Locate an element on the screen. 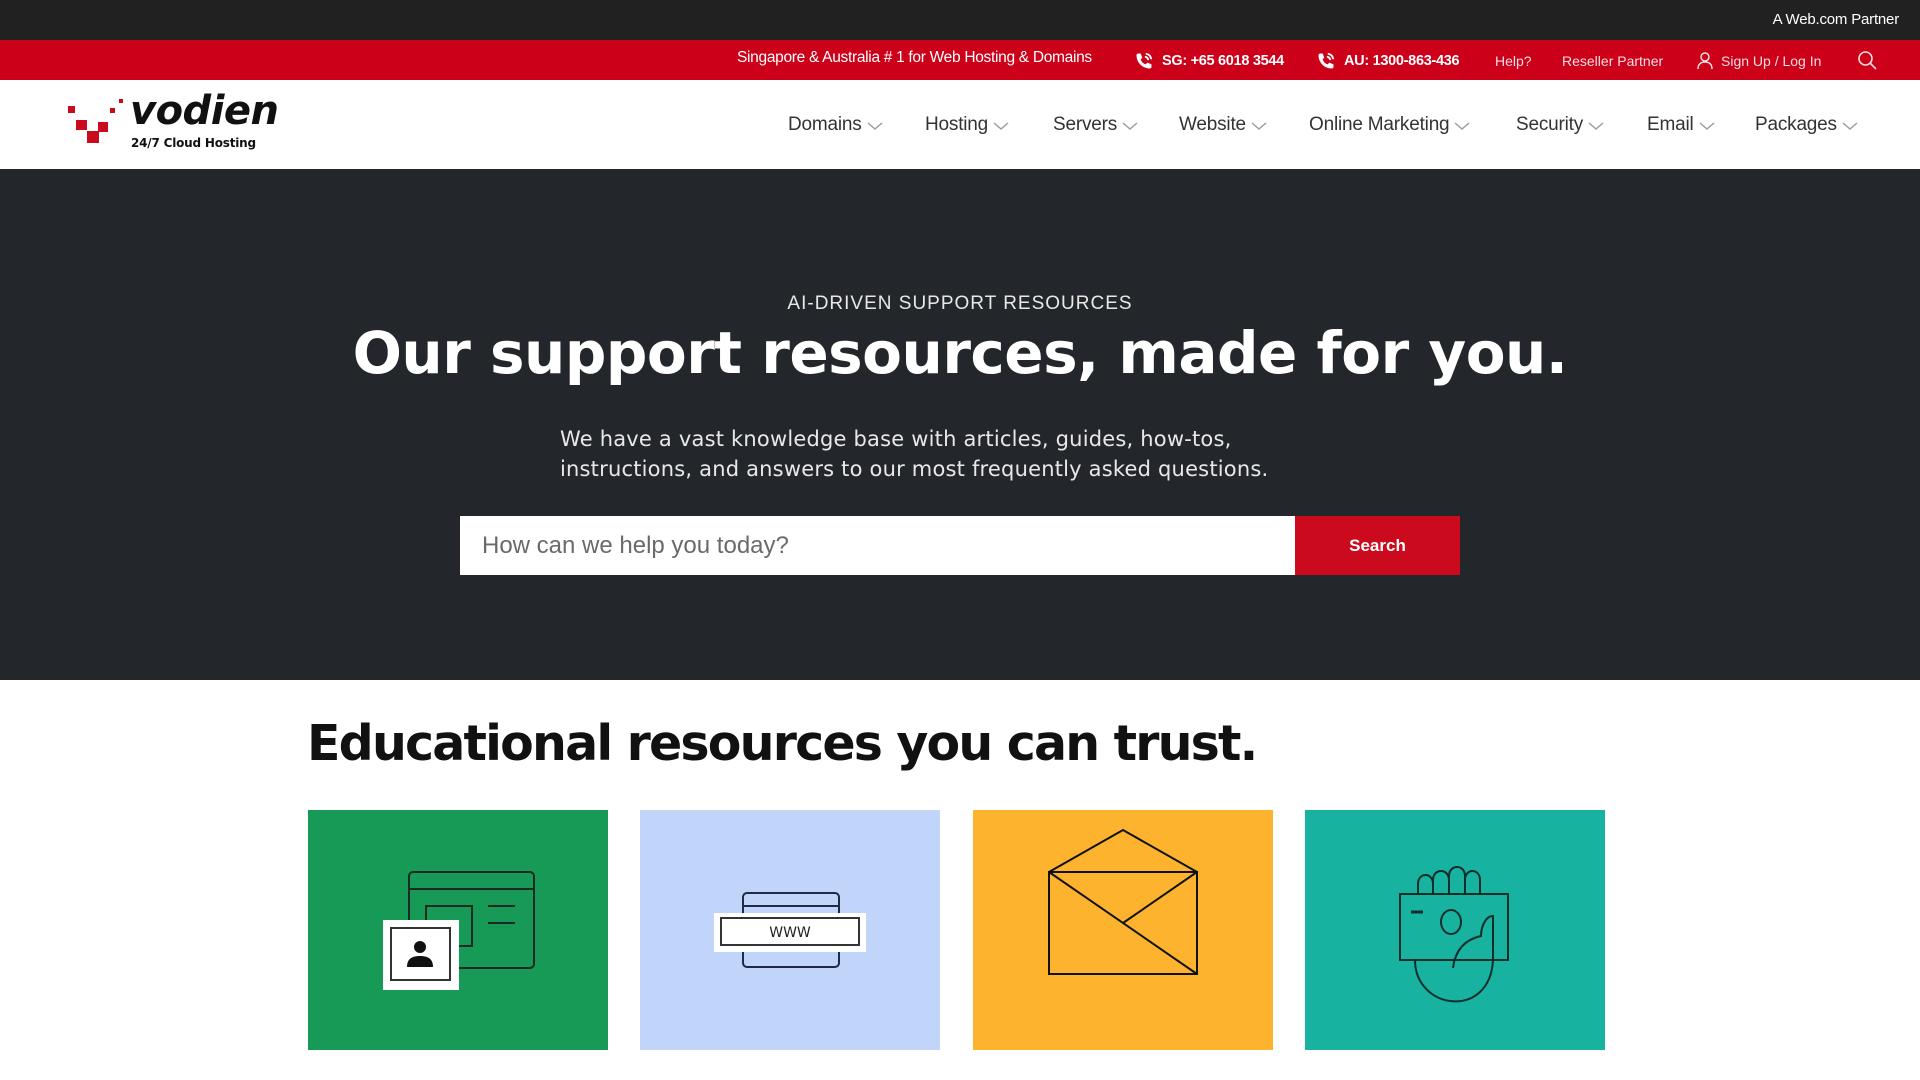  phone-sg-label: SG: +65 6018 3544 is located at coordinates (1223, 61).